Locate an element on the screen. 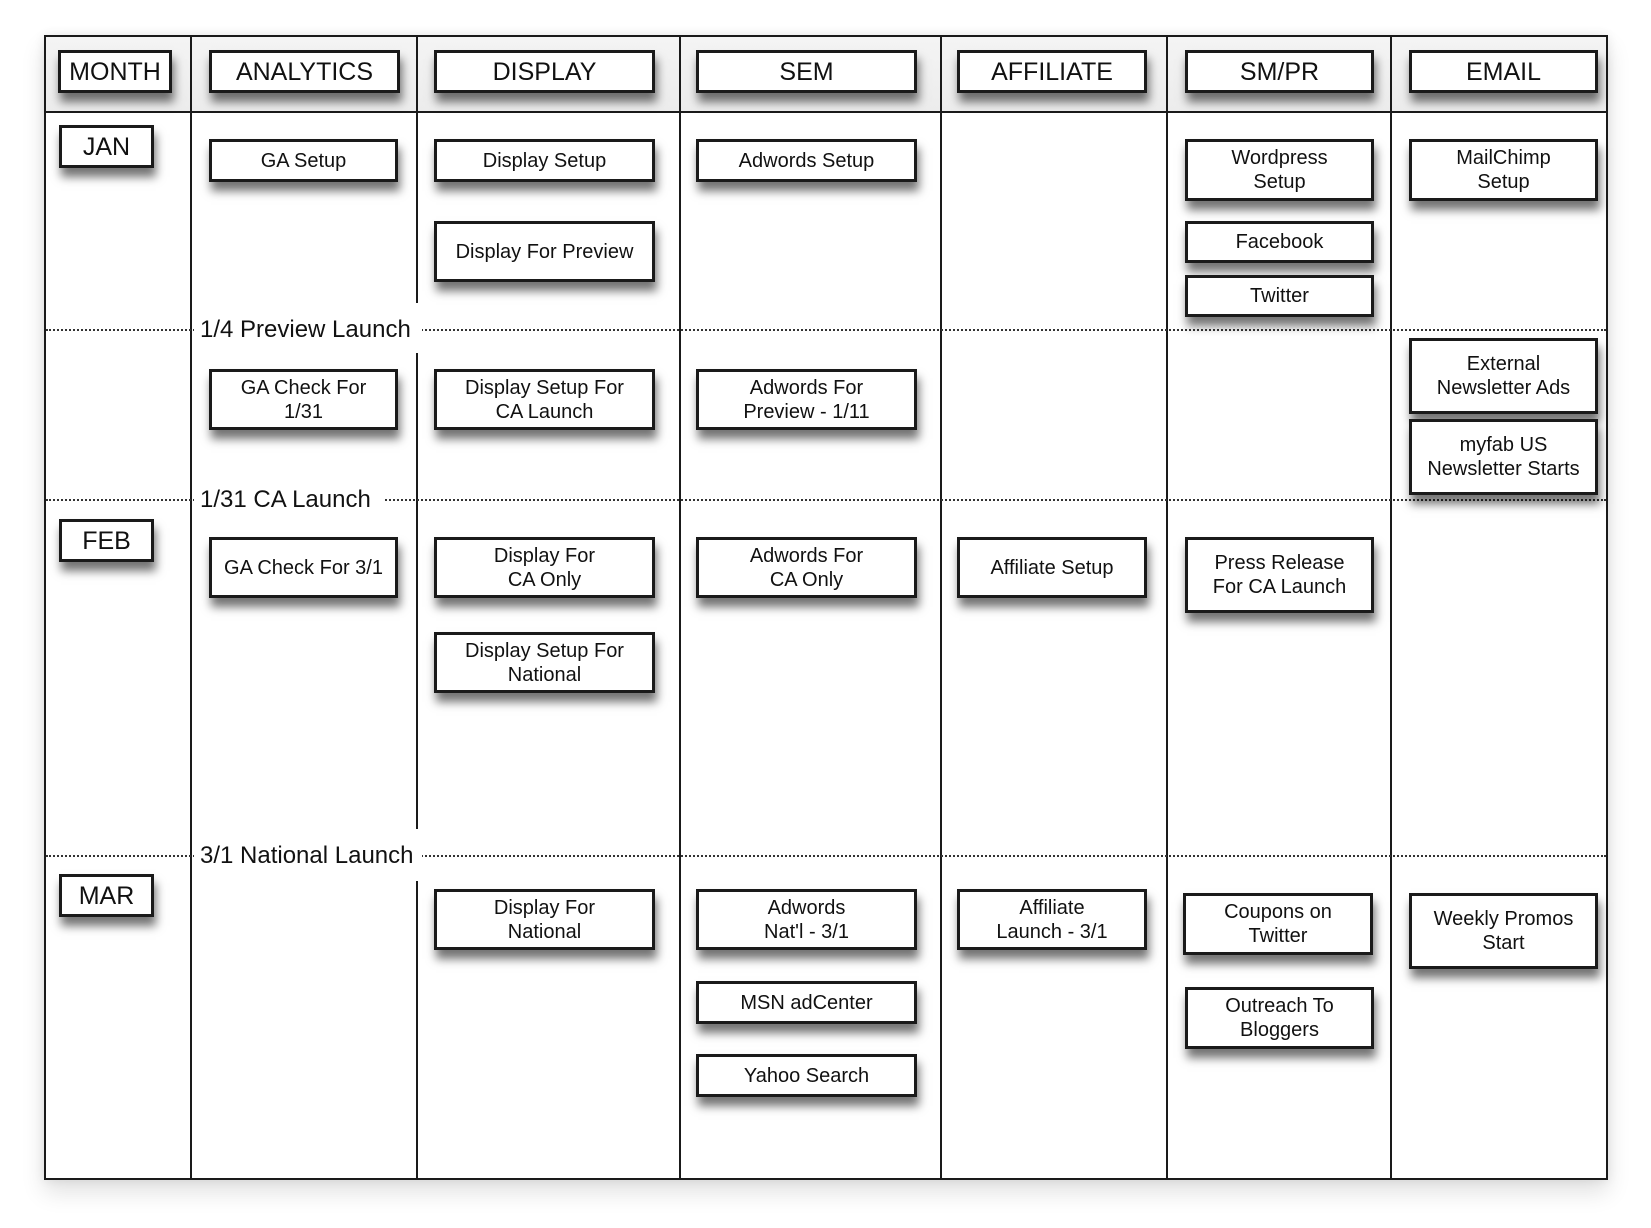  header-affiliate: AFFILIATE is located at coordinates (1052, 71).